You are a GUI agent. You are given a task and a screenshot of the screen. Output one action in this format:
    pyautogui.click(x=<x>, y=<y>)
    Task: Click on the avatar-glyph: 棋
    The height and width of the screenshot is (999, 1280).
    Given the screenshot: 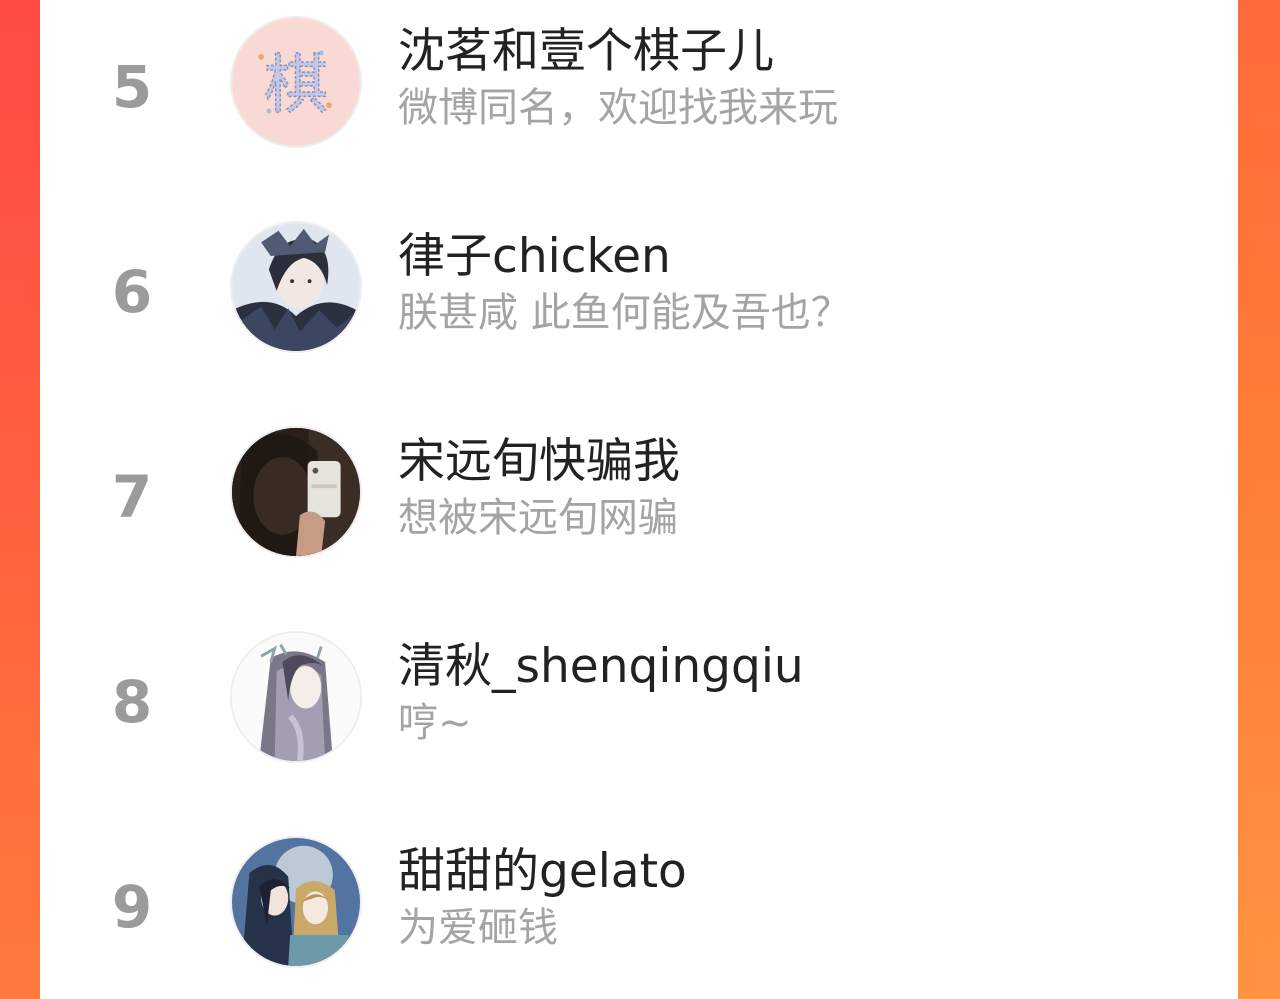 What is the action you would take?
    pyautogui.click(x=296, y=86)
    